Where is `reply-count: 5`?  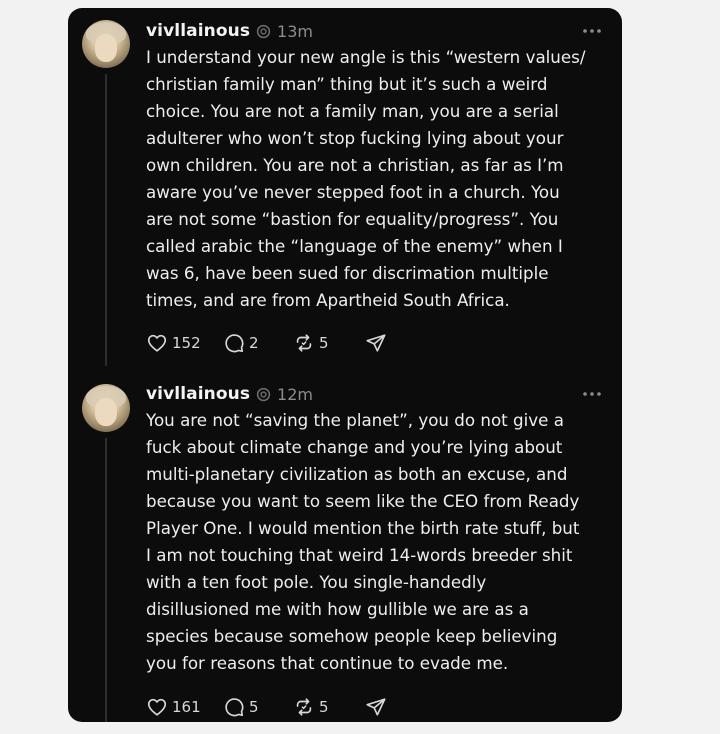
reply-count: 5 is located at coordinates (254, 707).